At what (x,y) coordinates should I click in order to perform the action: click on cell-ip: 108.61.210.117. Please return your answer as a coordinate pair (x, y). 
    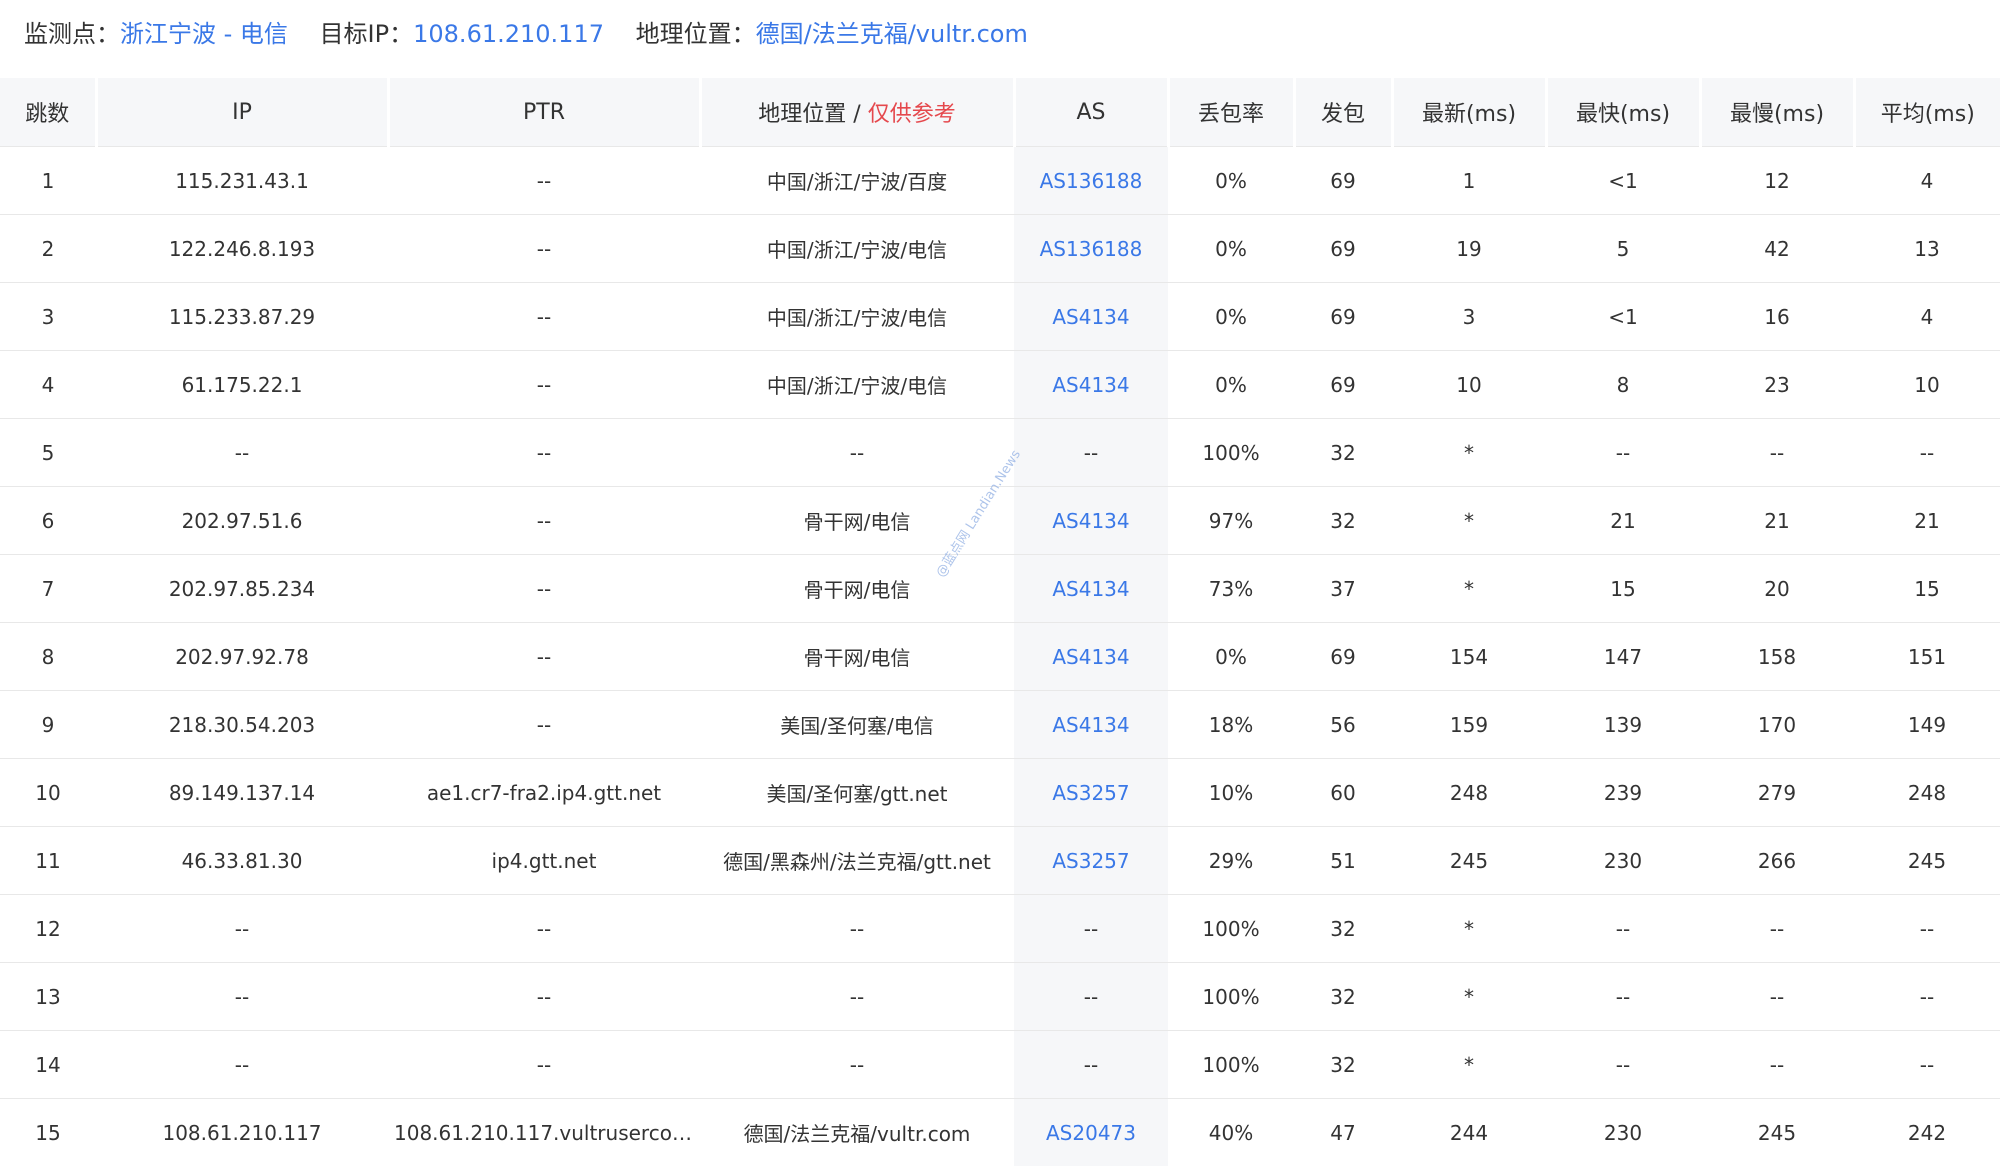
    Looking at the image, I should click on (242, 1132).